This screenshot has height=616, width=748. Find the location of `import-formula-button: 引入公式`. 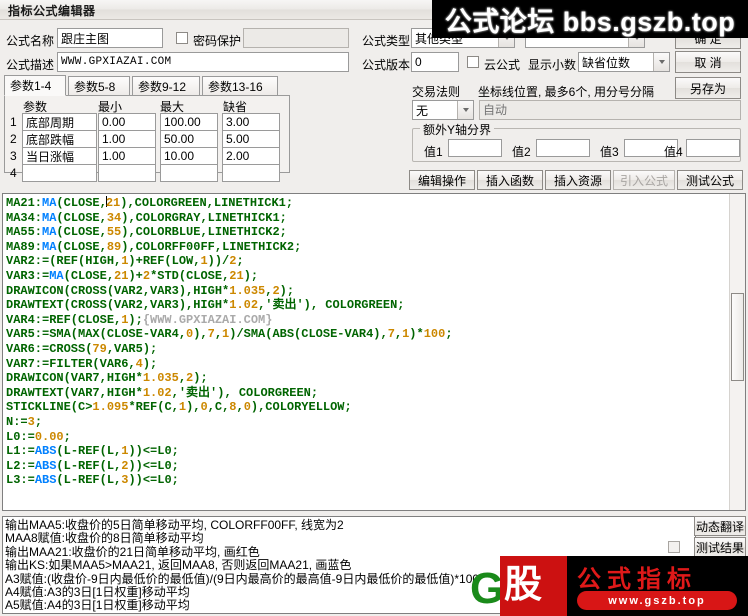

import-formula-button: 引入公式 is located at coordinates (644, 180).